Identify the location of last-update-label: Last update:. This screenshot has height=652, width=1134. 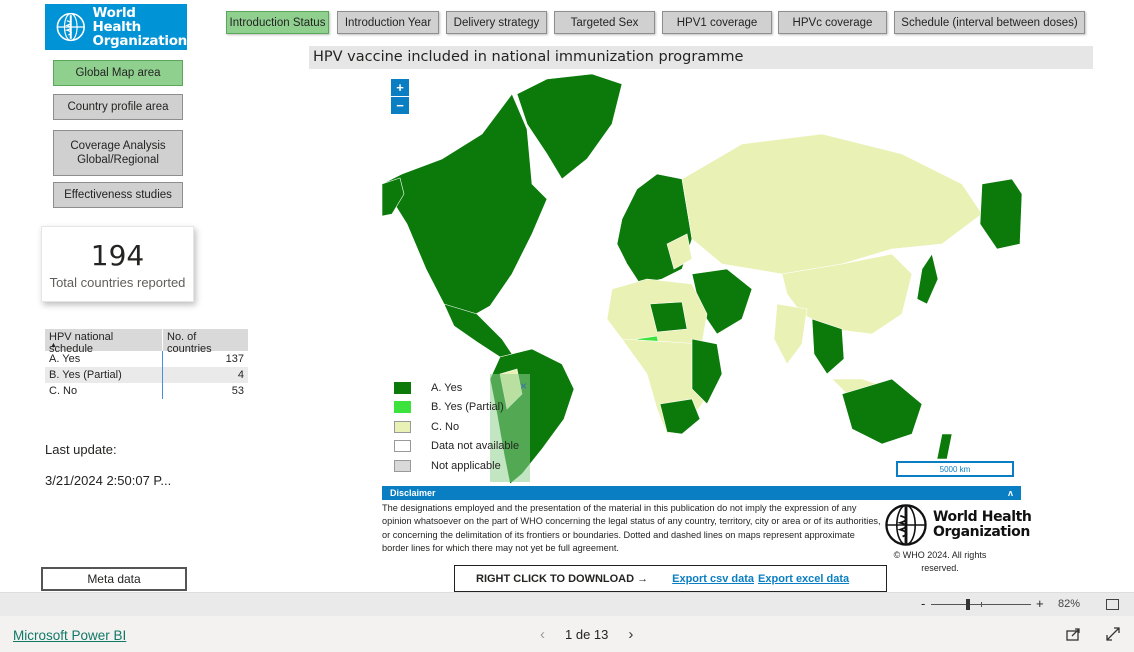
(81, 449).